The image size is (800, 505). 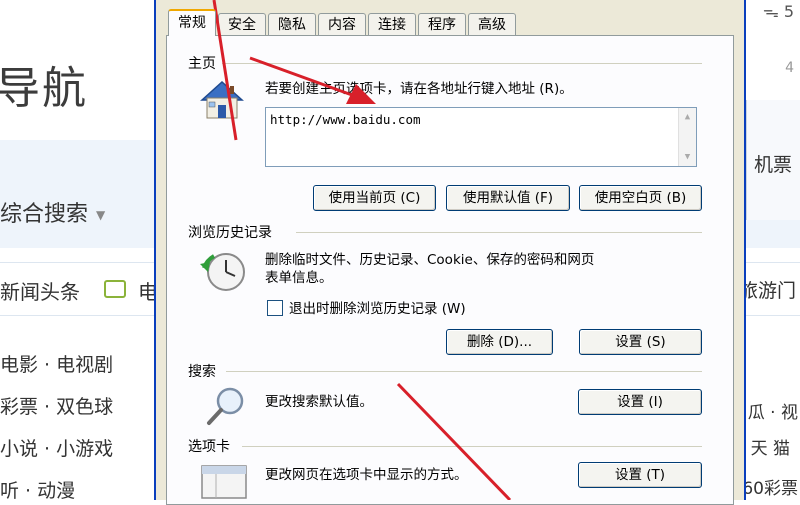 What do you see at coordinates (770, 486) in the screenshot?
I see `background-right-item: 60彩票` at bounding box center [770, 486].